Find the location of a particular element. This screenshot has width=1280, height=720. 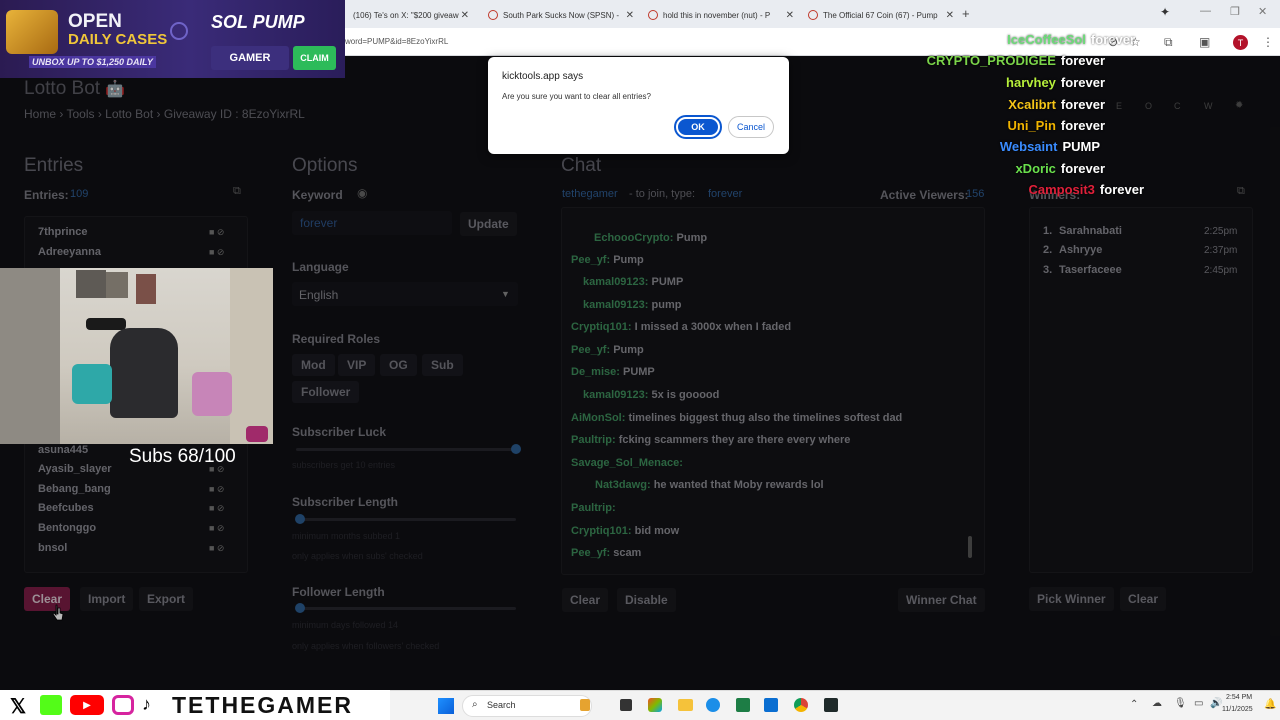

notification-bell-icon: 🔔 is located at coordinates (1270, 704).